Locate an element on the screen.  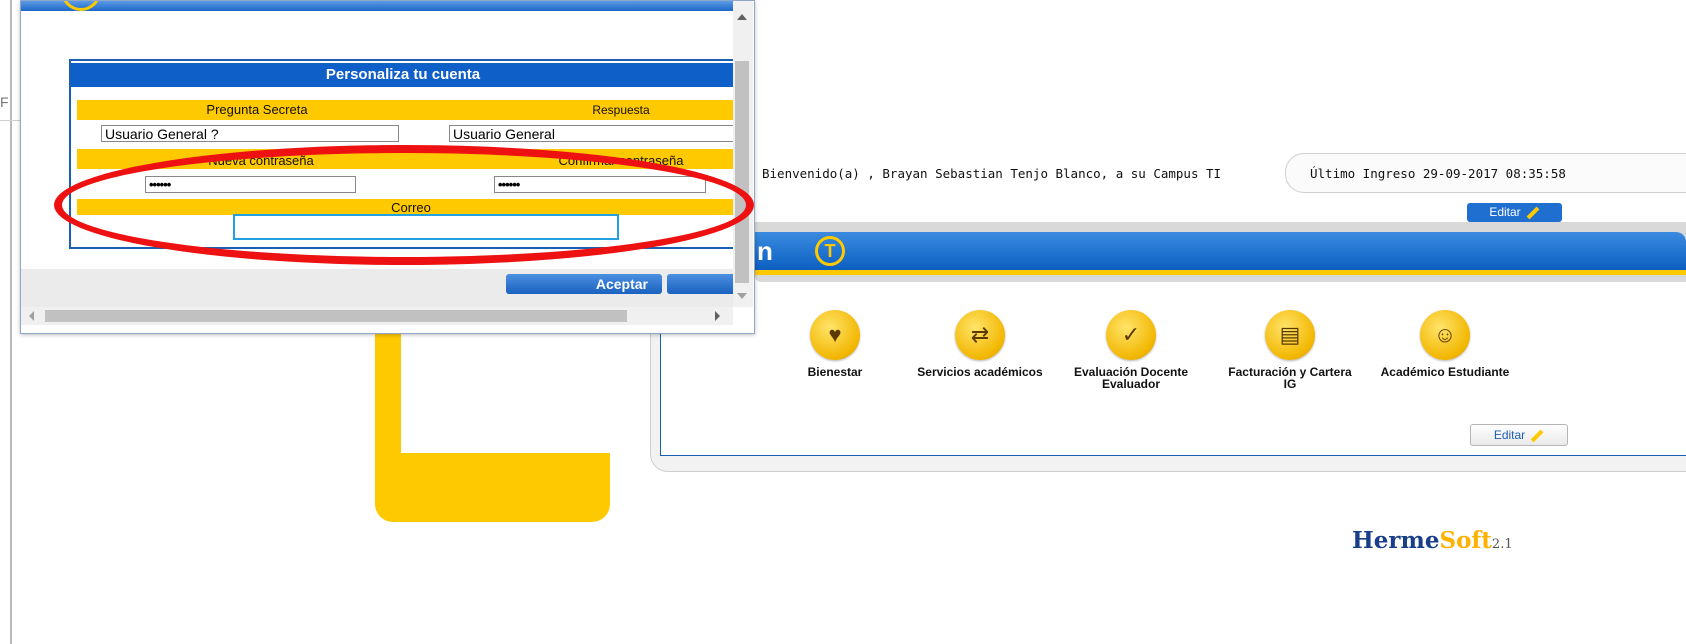
scroll-right-arrow-icon is located at coordinates (717, 316).